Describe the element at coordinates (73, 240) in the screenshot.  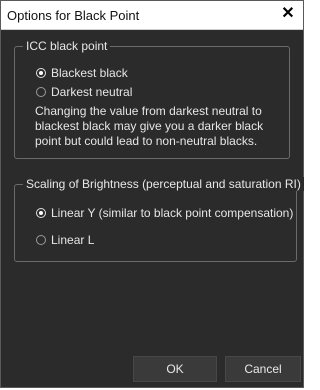
I see `linear-l-label: Linear L` at that location.